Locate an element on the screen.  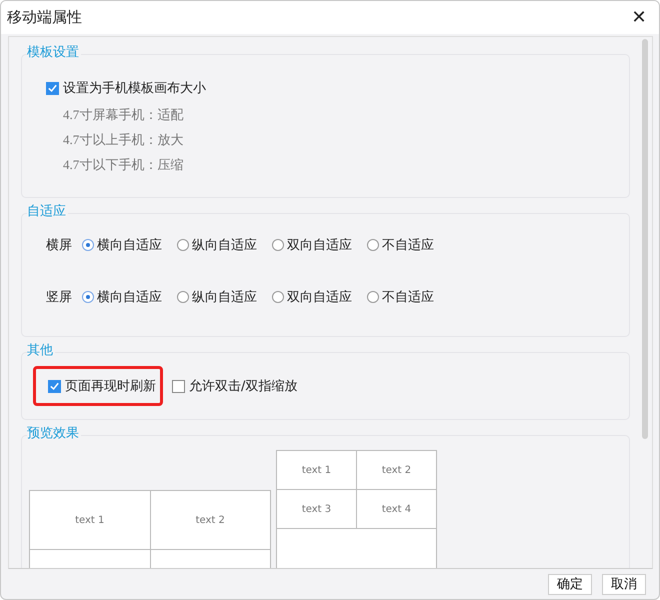
checkbox-label: 允许双击/双指缩放 is located at coordinates (243, 386).